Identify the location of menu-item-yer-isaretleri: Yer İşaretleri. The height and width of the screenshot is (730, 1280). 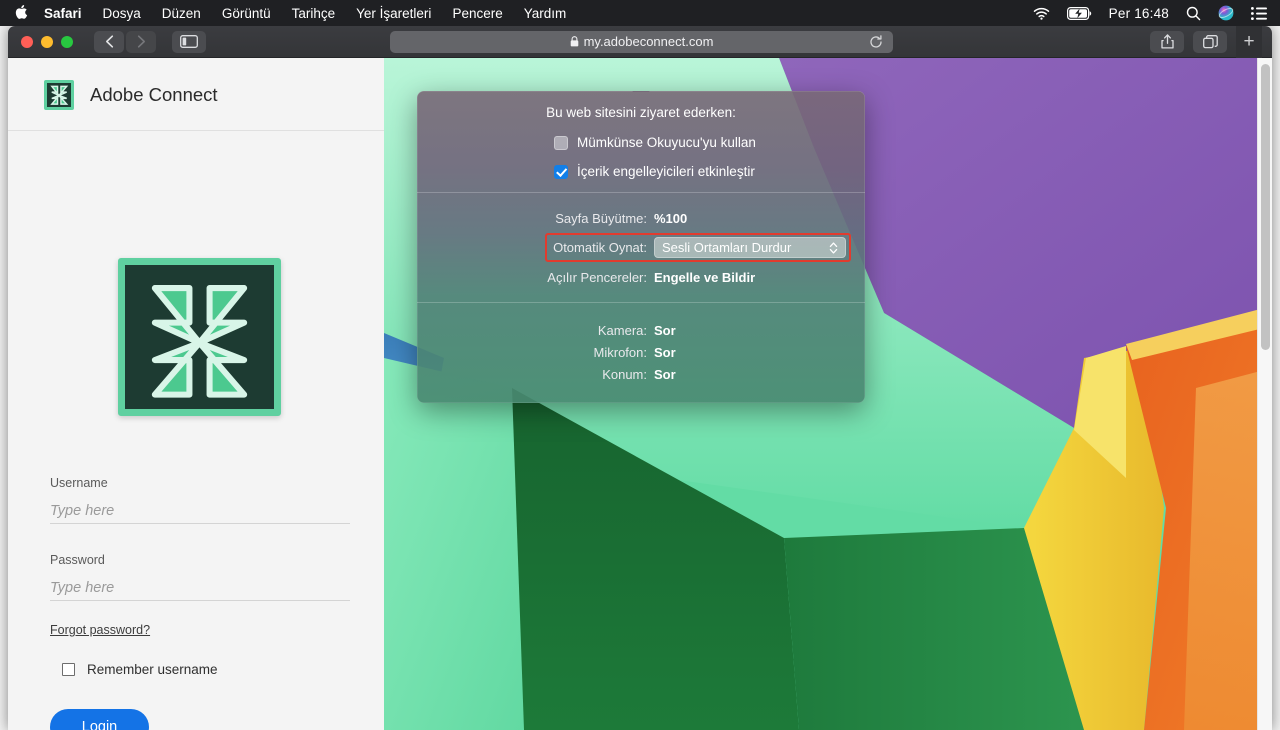
(393, 13).